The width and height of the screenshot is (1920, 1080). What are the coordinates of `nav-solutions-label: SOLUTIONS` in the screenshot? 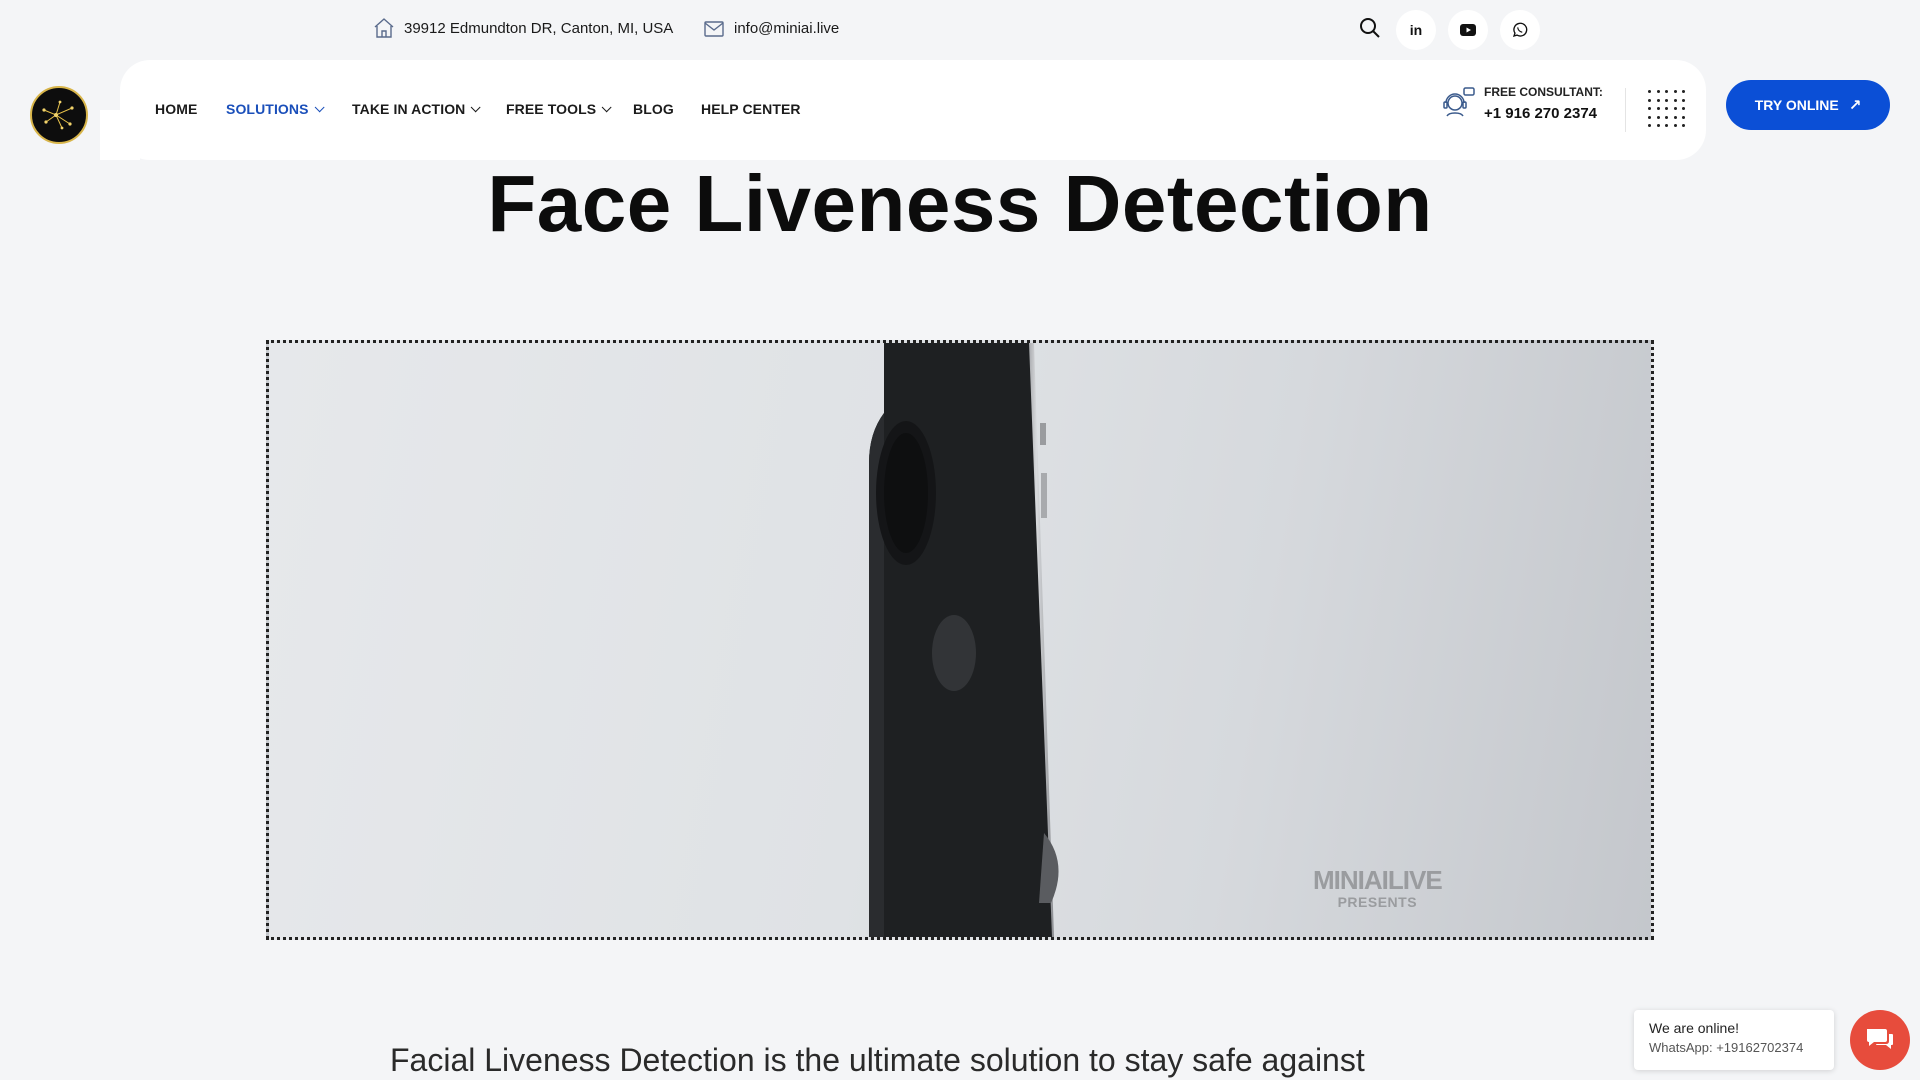 It's located at (267, 109).